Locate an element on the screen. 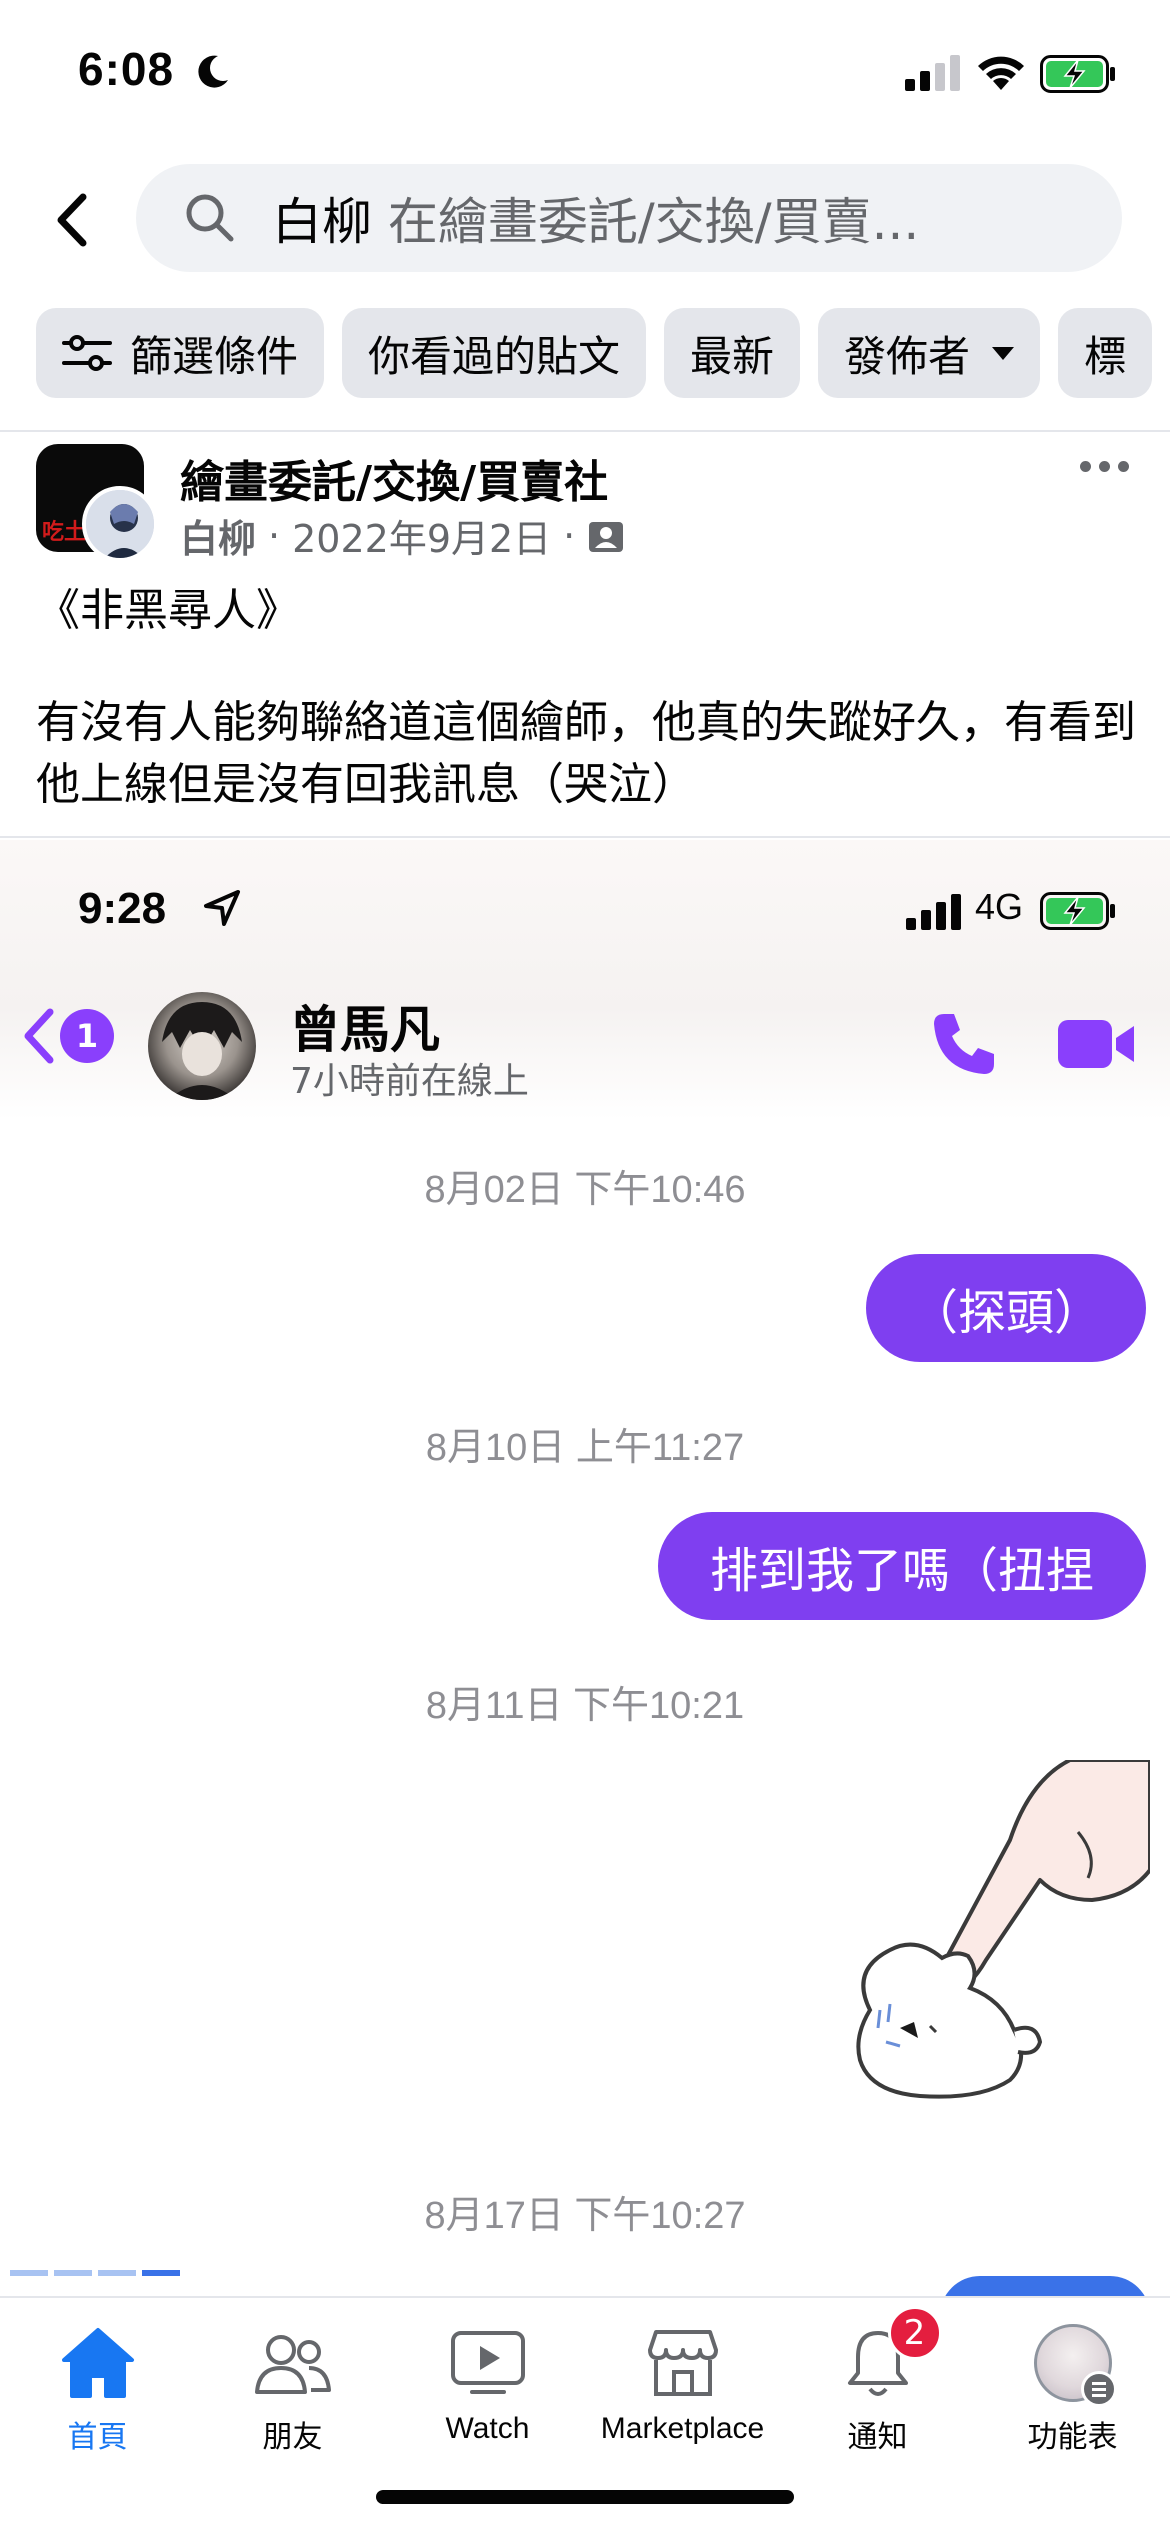 Image resolution: width=1170 pixels, height=2532 pixels. filter-chip-latest: 最新 is located at coordinates (732, 353).